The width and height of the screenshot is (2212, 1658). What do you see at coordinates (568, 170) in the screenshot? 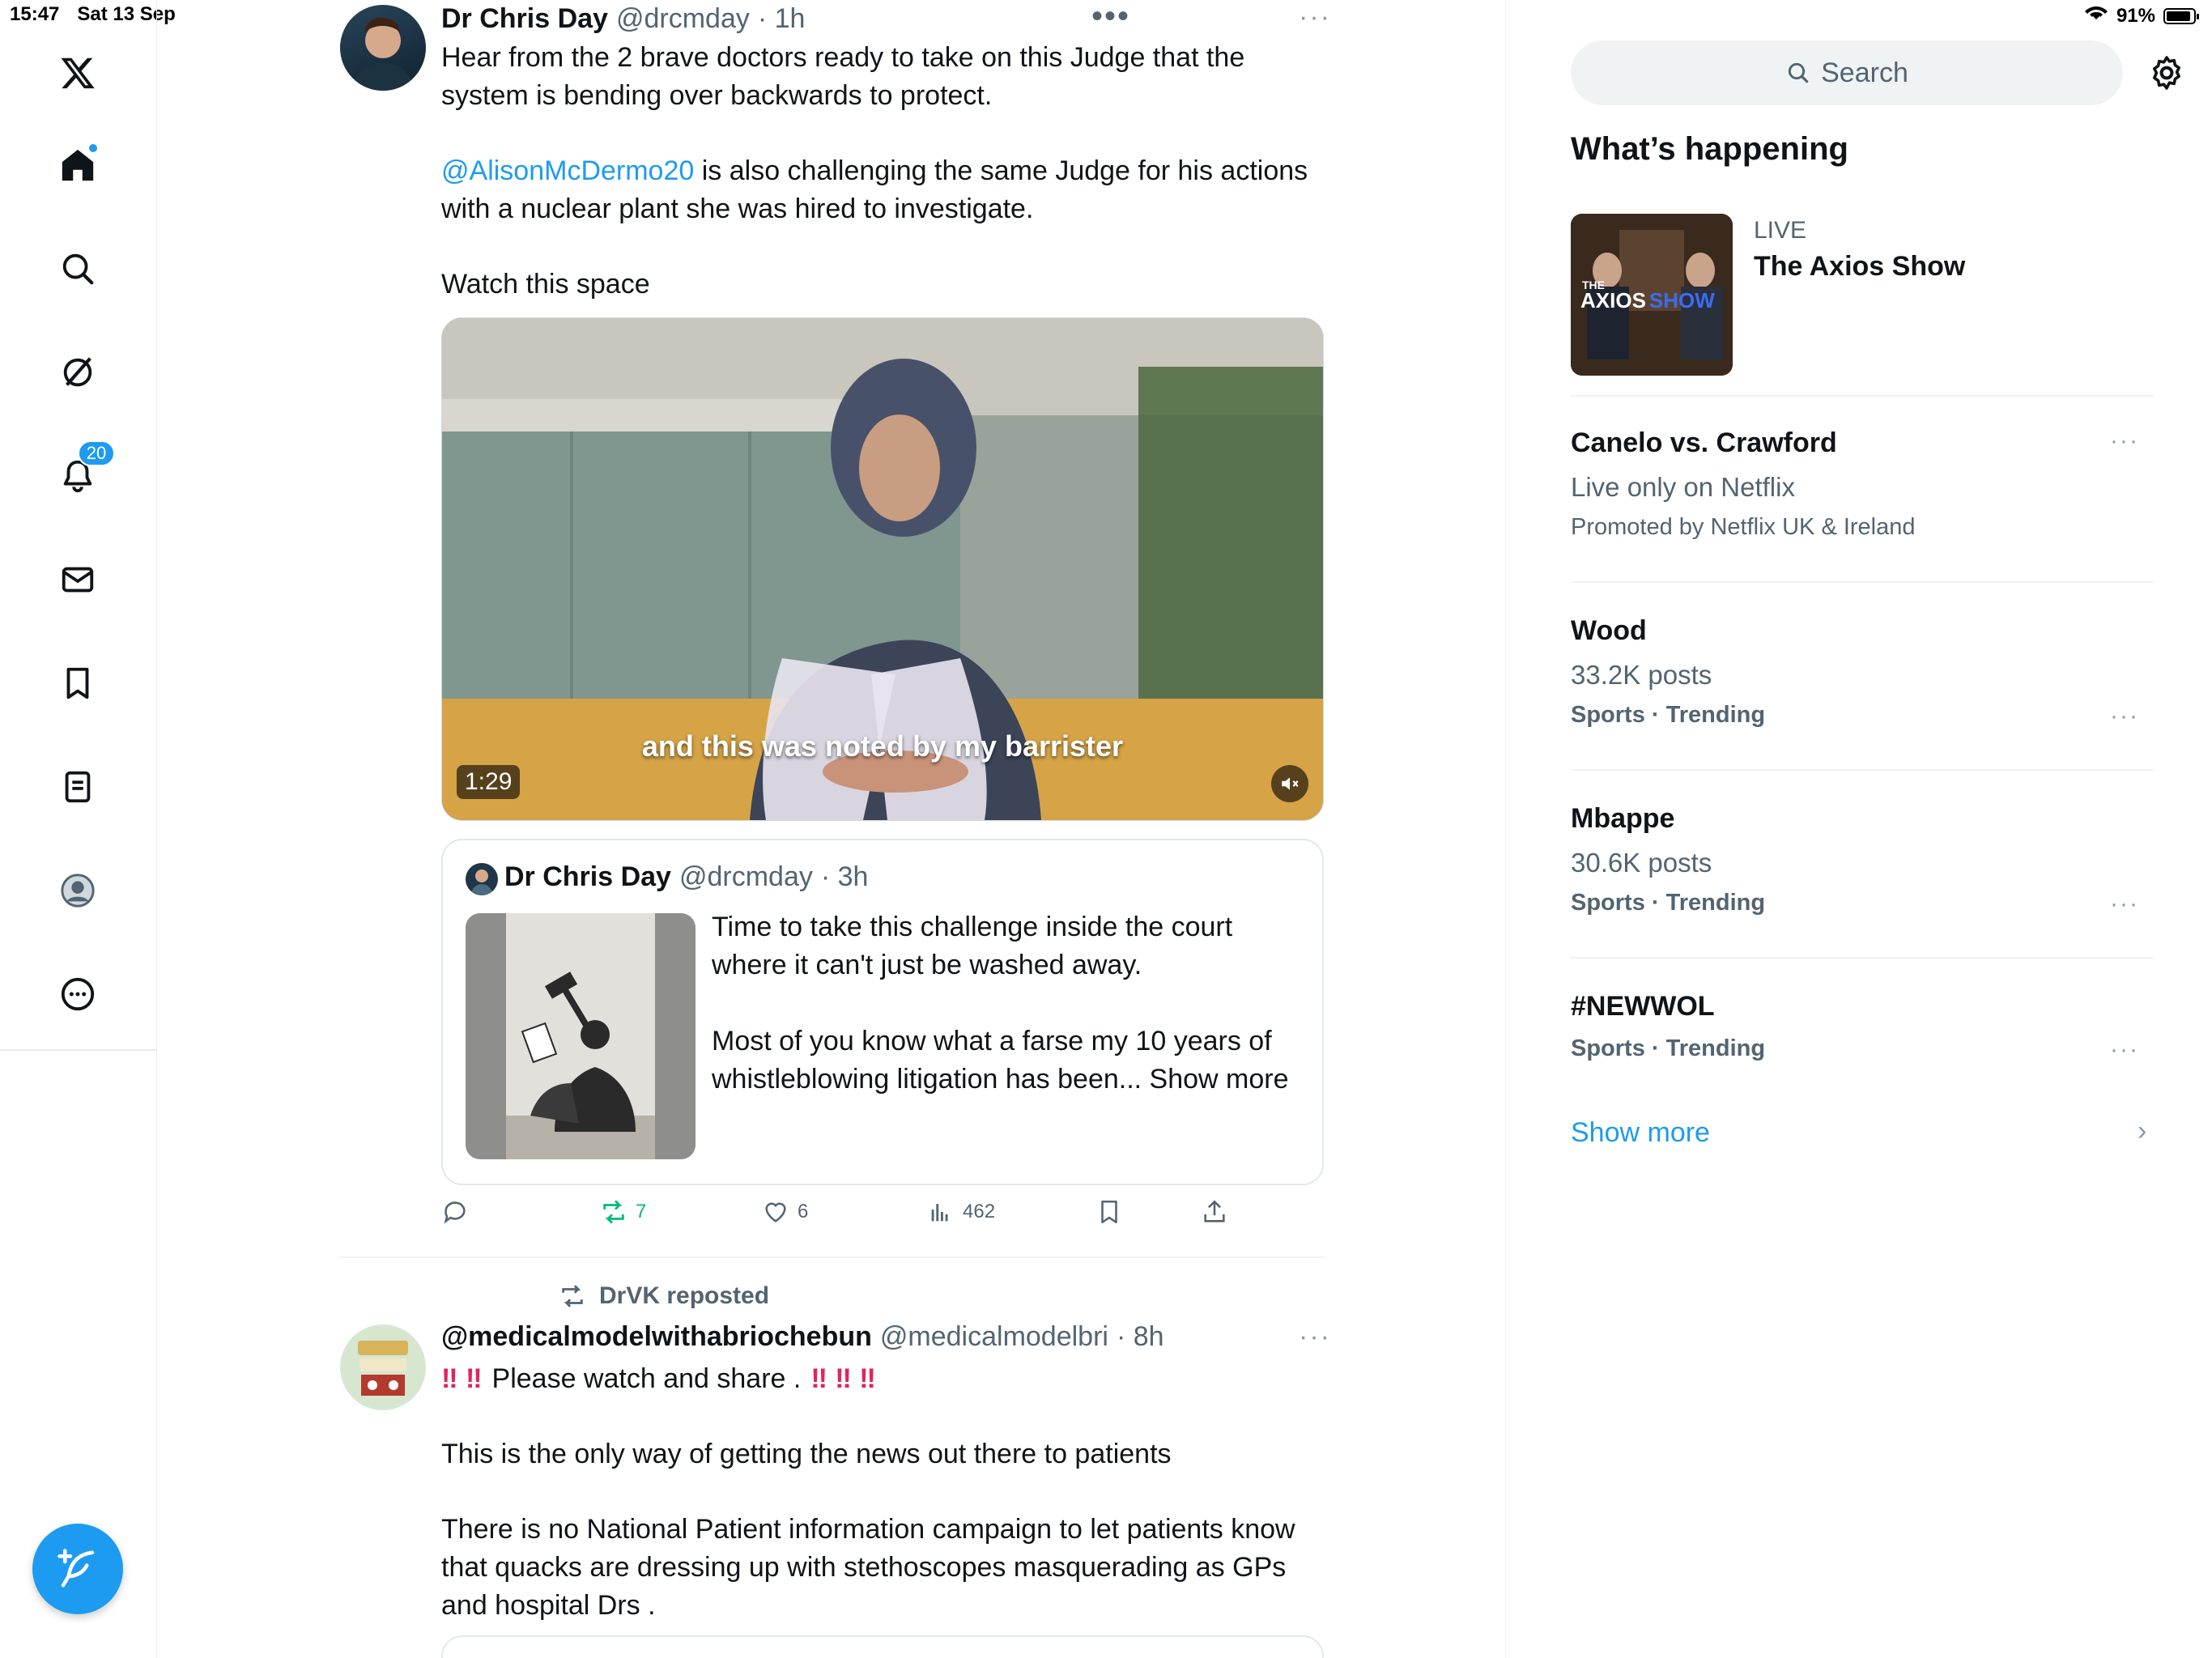
I see `mention-link: @AlisonMcDermo20` at bounding box center [568, 170].